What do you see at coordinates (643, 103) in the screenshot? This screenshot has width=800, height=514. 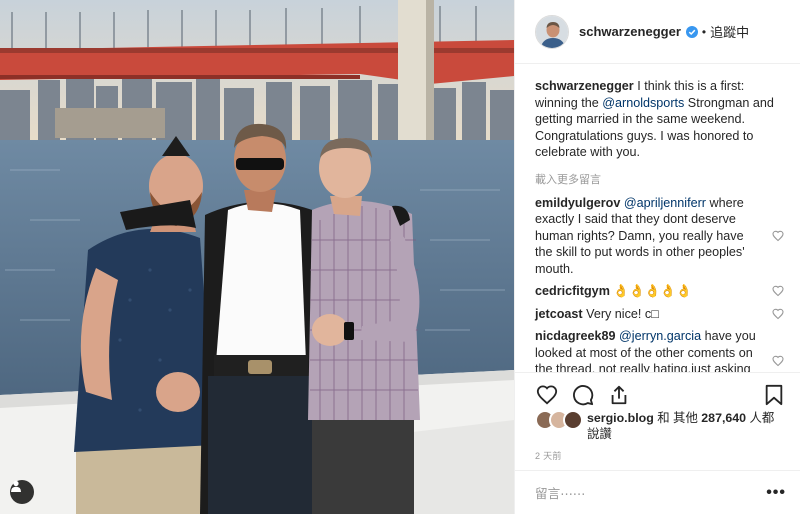 I see `caption-mention: @arnoldsports` at bounding box center [643, 103].